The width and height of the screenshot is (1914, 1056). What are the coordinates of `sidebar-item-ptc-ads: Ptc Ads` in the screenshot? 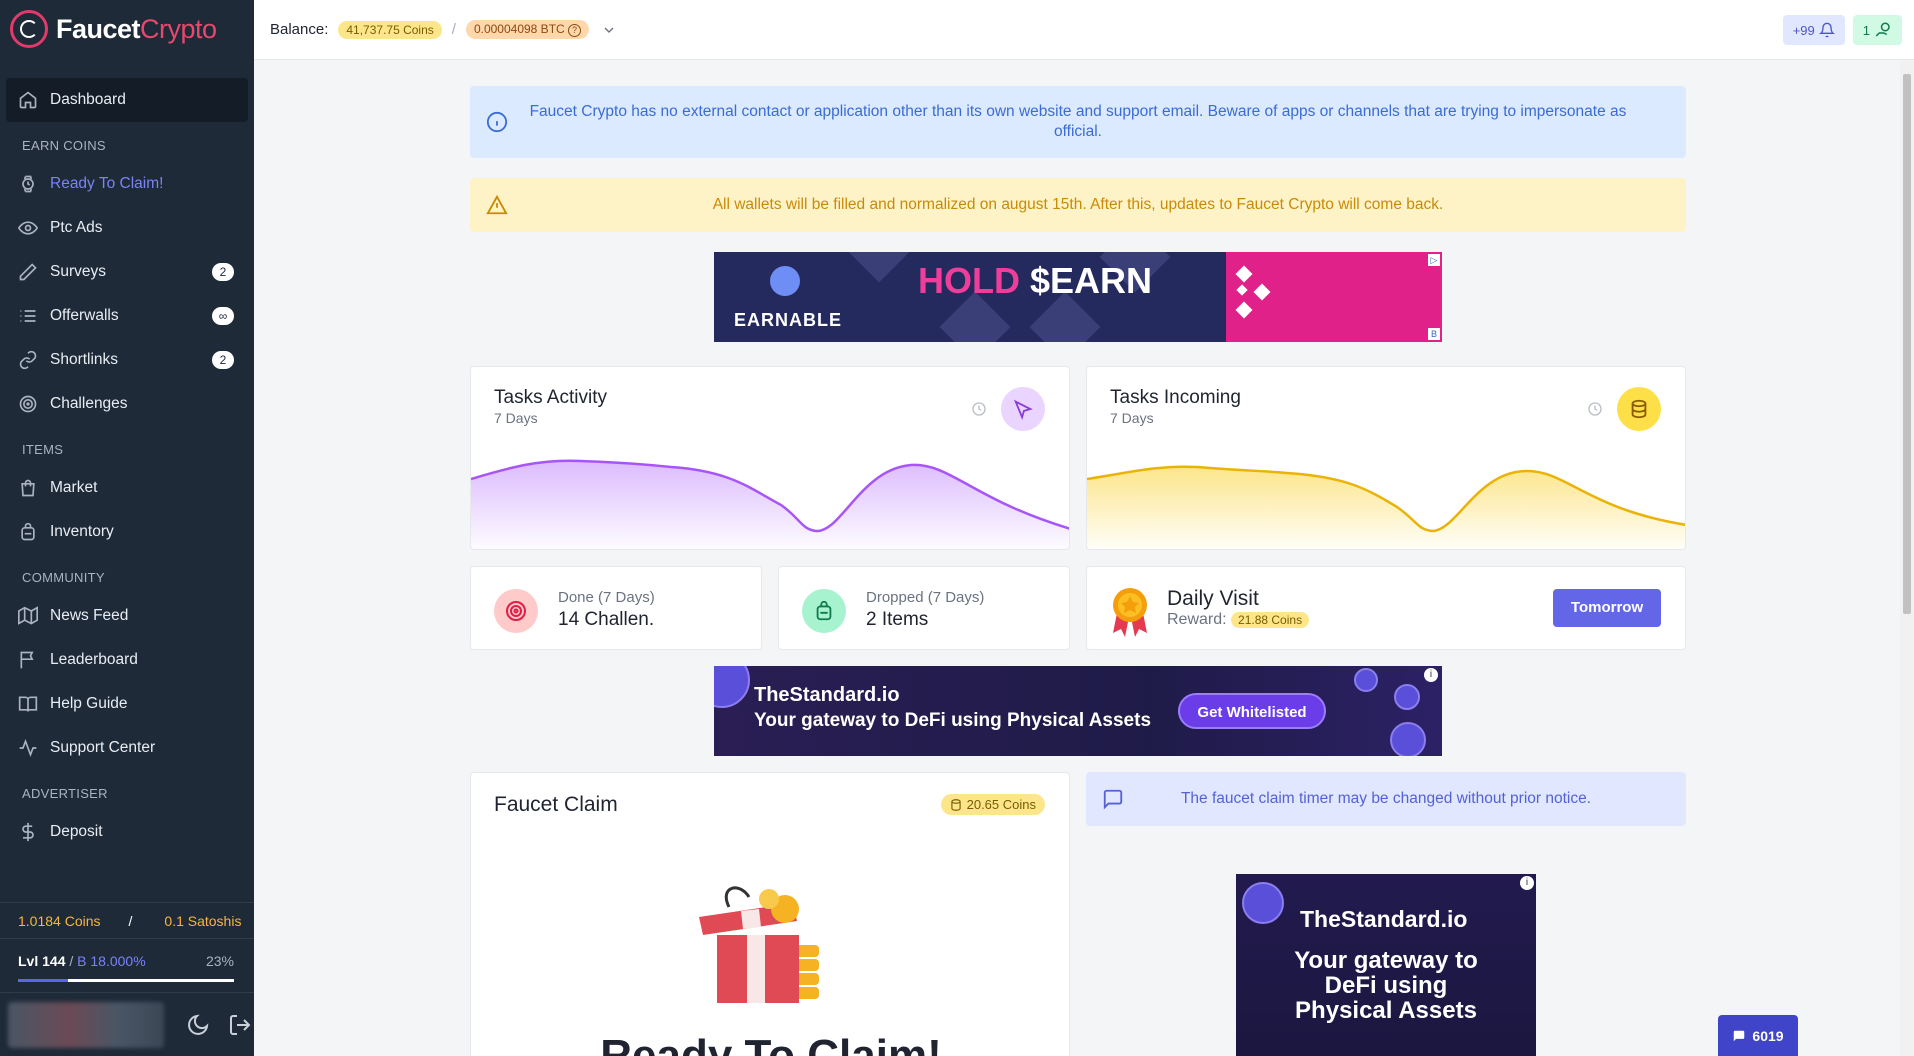 It's located at (127, 228).